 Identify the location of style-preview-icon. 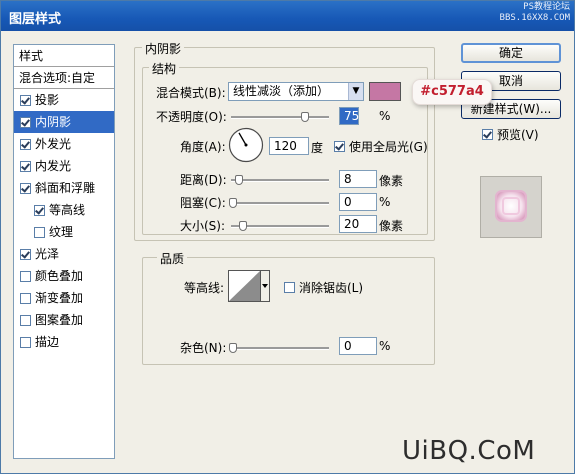
(511, 206).